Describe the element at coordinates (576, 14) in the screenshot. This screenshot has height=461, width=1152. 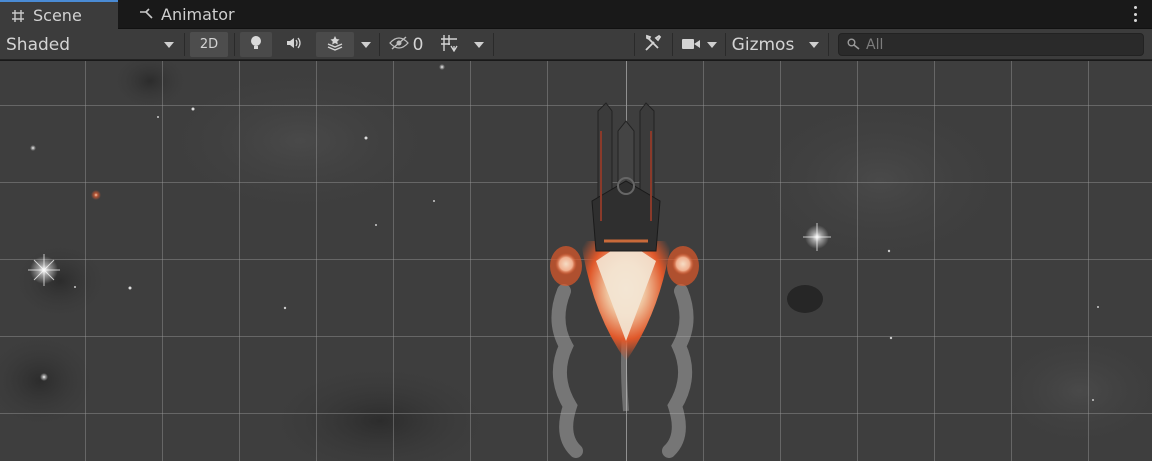
I see `editor-tab-bar: Scene Animator` at that location.